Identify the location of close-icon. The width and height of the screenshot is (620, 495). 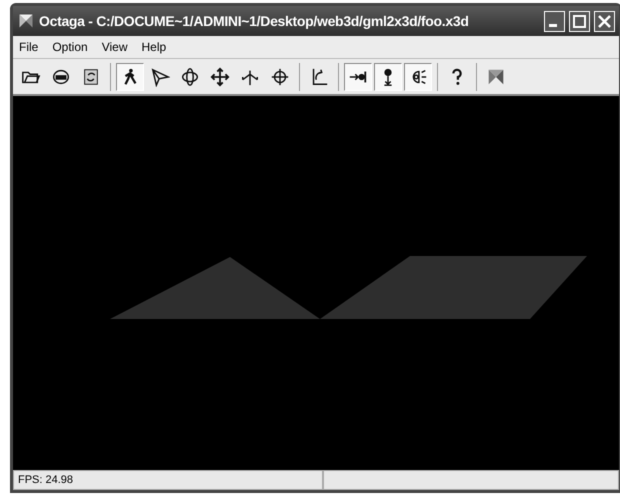
(604, 21).